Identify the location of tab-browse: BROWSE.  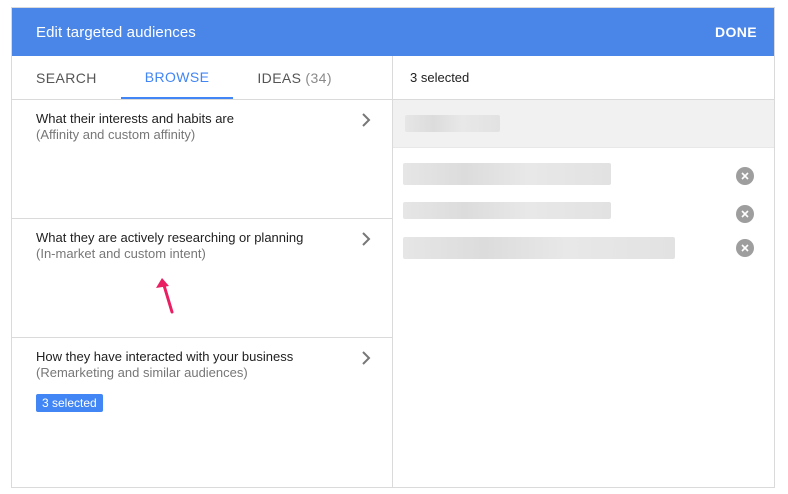
(177, 77).